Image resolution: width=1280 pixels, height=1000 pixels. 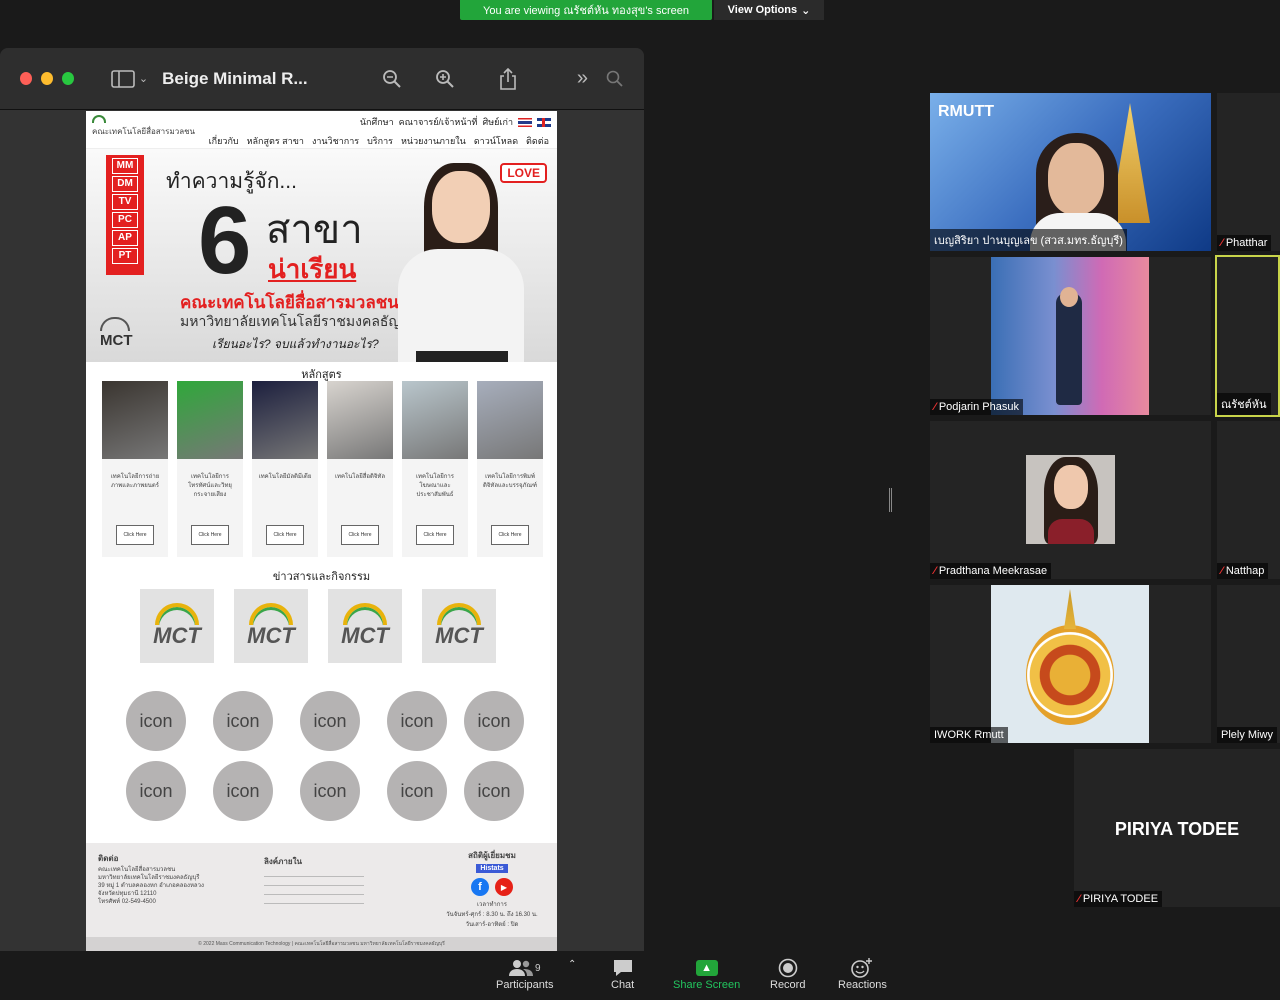 What do you see at coordinates (524, 968) in the screenshot?
I see `participants-icon: 9` at bounding box center [524, 968].